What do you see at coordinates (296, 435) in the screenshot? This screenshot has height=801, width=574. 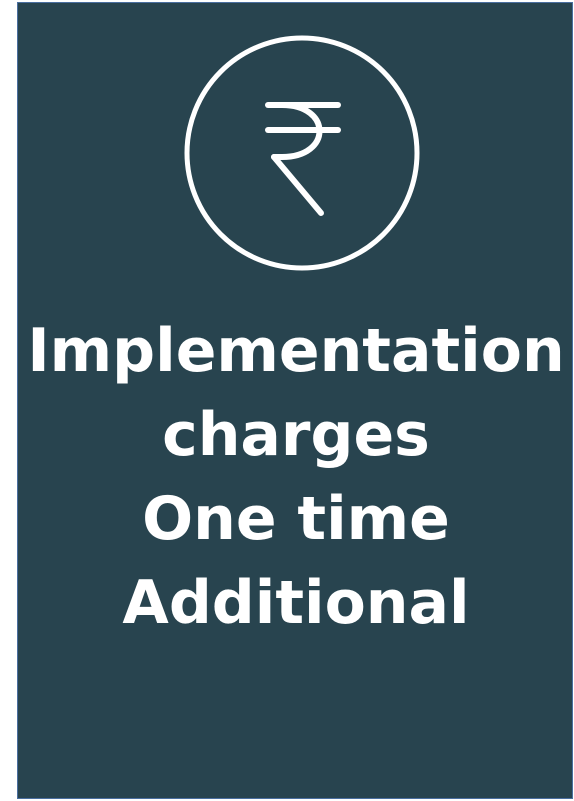 I see `line-charges: charges` at bounding box center [296, 435].